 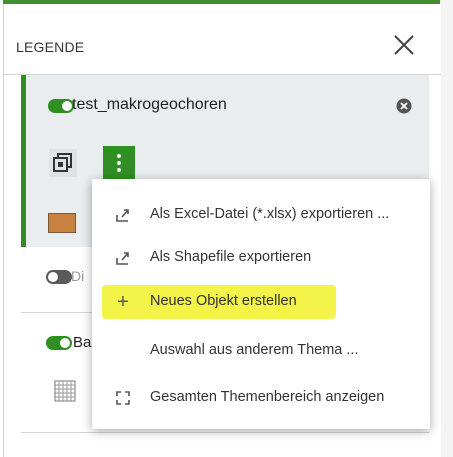 I want to click on layer-name-3: Ba, so click(x=82, y=342).